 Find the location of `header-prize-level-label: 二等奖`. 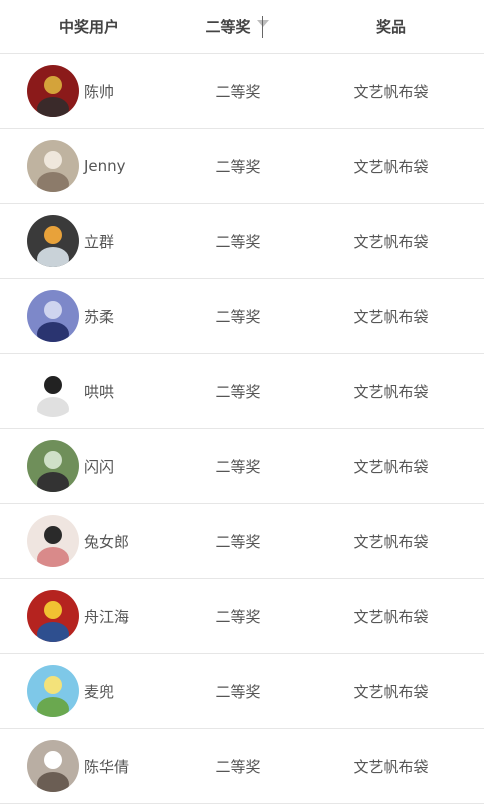

header-prize-level-label: 二等奖 is located at coordinates (228, 27).